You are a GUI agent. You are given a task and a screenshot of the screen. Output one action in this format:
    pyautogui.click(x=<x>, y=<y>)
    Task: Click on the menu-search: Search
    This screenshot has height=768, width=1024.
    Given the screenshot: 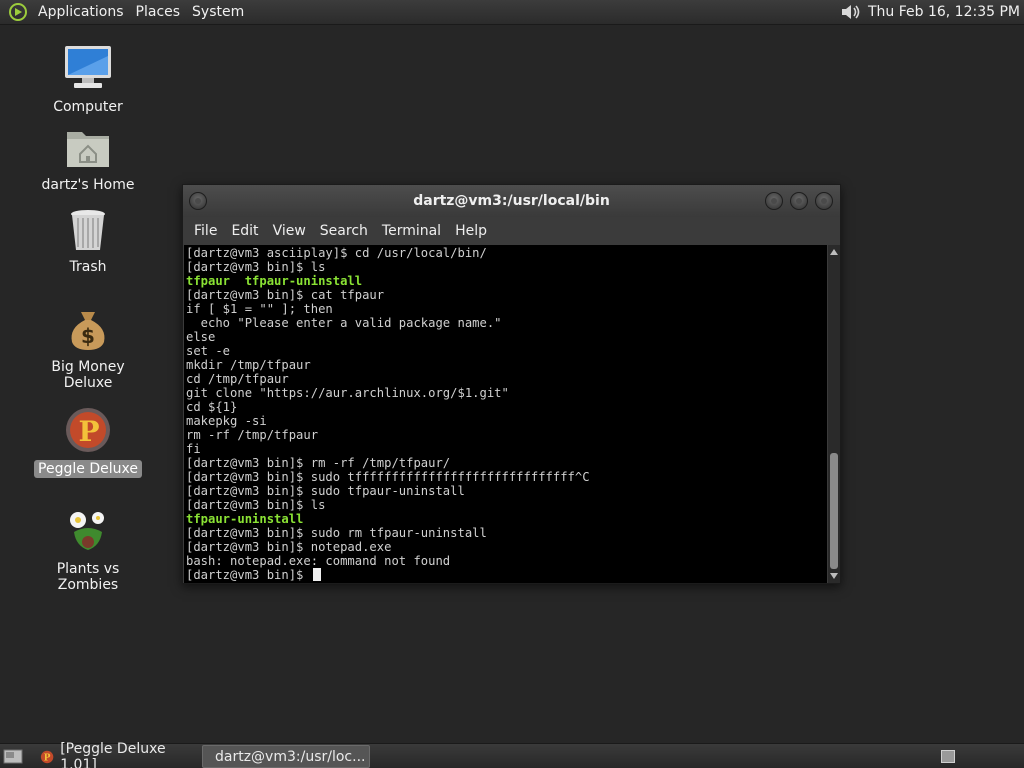 What is the action you would take?
    pyautogui.click(x=344, y=231)
    